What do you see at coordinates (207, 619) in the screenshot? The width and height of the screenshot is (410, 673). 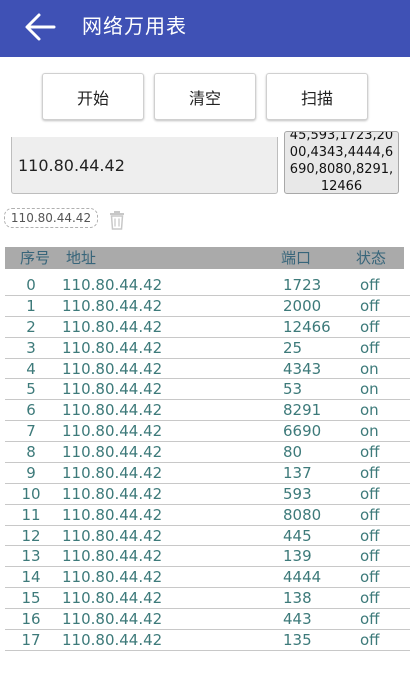 I see `table-row: 16 110.80.44.42 443 off` at bounding box center [207, 619].